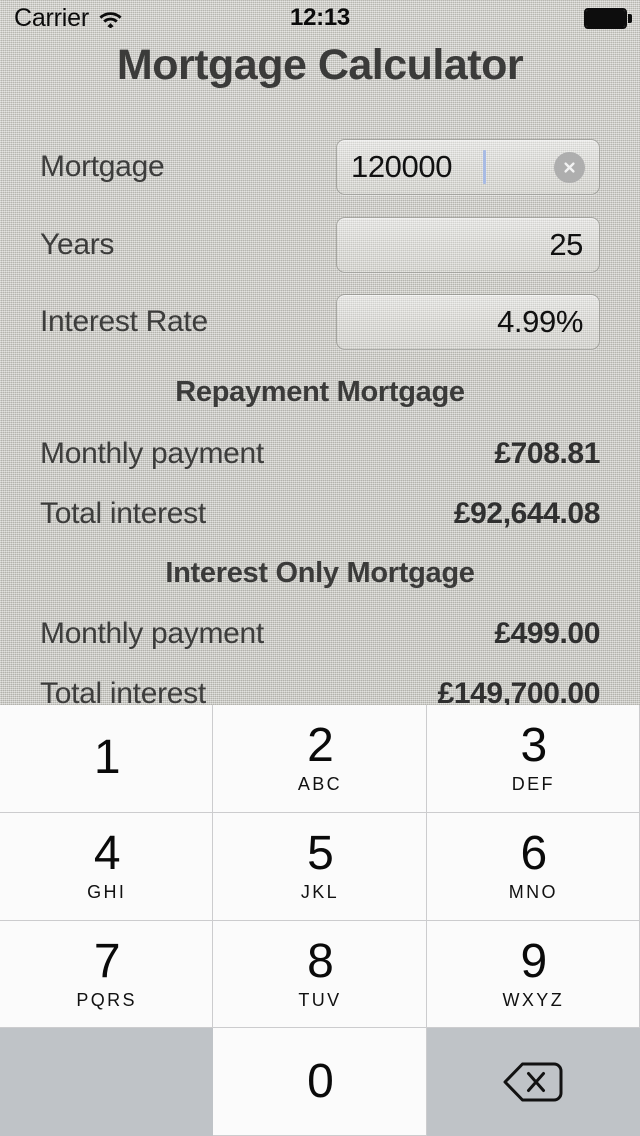 This screenshot has width=640, height=1136. What do you see at coordinates (152, 633) in the screenshot?
I see `interest-only-monthly-label: Monthly payment` at bounding box center [152, 633].